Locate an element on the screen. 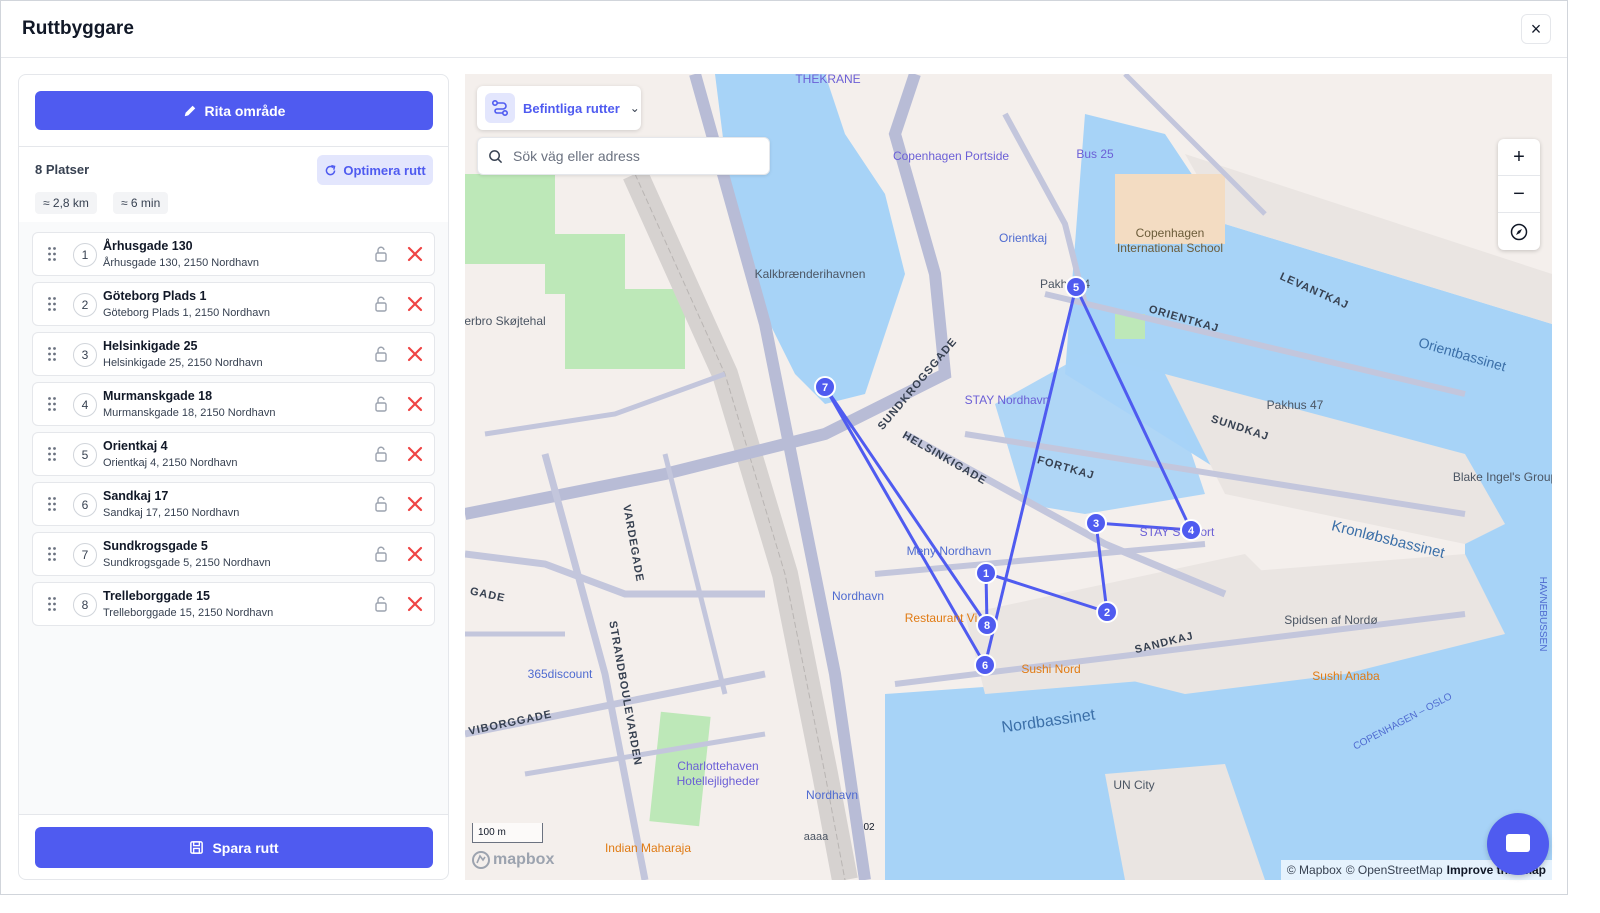 The image size is (1600, 913). search-input is located at coordinates (633, 156).